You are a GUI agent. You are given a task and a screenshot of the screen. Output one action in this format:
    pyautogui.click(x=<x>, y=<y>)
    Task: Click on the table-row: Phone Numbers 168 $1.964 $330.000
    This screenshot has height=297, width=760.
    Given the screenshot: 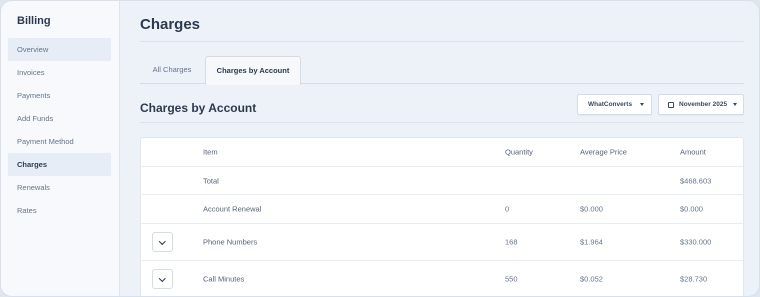 What is the action you would take?
    pyautogui.click(x=442, y=242)
    